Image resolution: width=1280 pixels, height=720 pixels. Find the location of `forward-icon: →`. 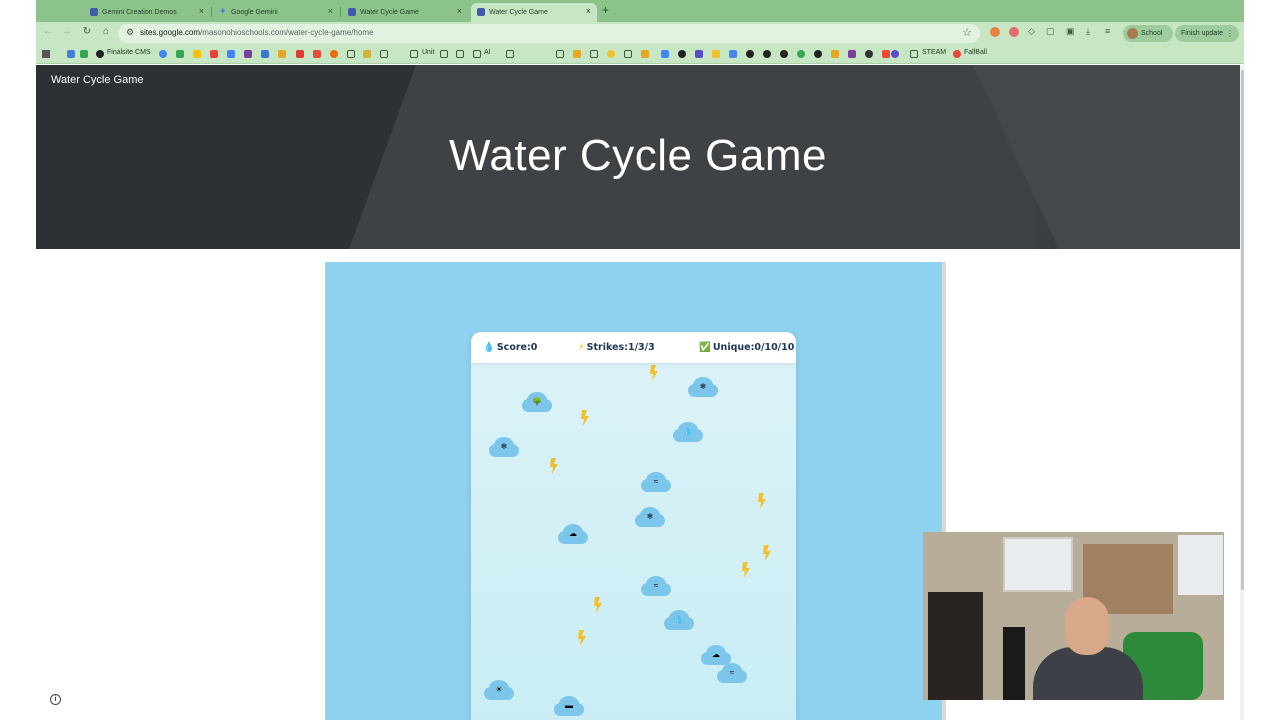

forward-icon: → is located at coordinates (67, 31).